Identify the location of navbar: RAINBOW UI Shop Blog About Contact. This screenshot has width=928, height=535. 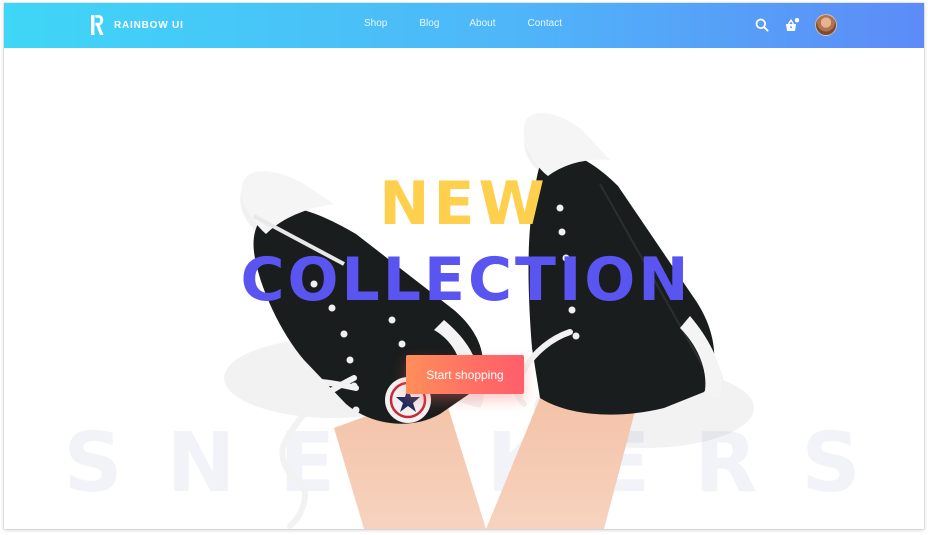
(464, 25).